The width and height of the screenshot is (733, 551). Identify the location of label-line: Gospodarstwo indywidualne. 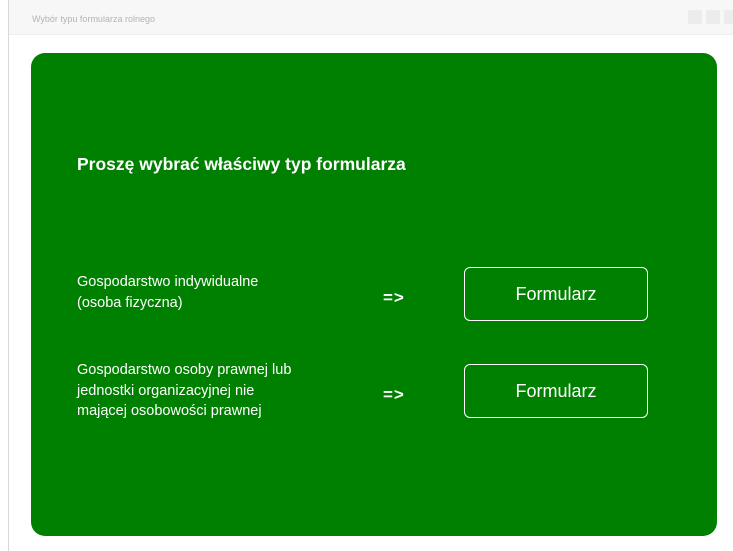
(168, 282).